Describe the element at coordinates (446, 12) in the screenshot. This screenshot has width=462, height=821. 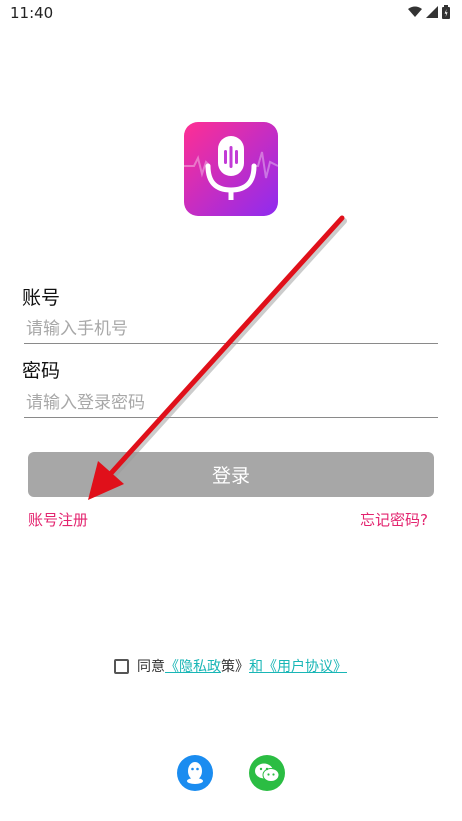
I see `battery-icon` at that location.